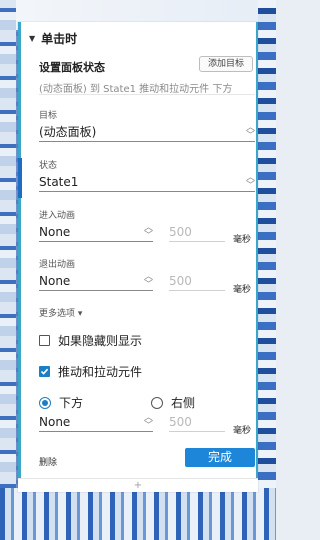  Describe the element at coordinates (226, 64) in the screenshot. I see `add-target-button: 添加目标` at that location.